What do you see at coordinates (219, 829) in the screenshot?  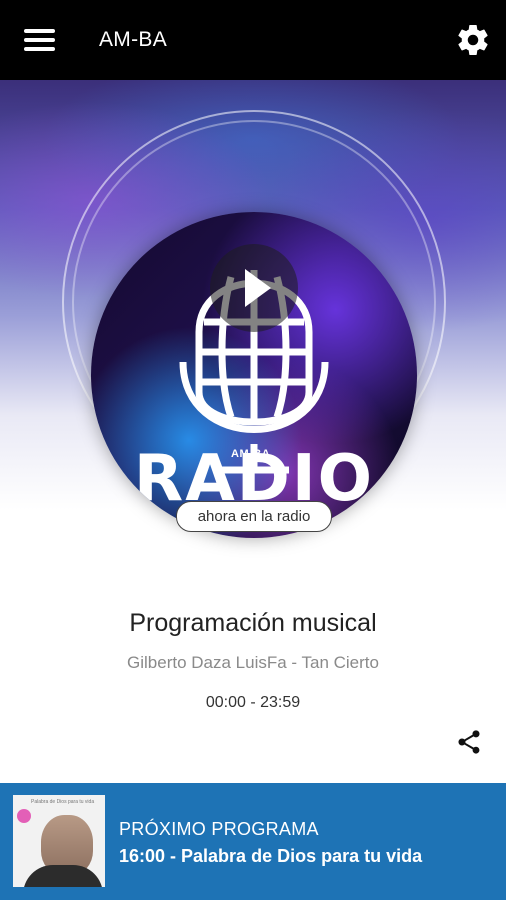 I see `next-program-label: PRÓXIMO PROGRAMA` at bounding box center [219, 829].